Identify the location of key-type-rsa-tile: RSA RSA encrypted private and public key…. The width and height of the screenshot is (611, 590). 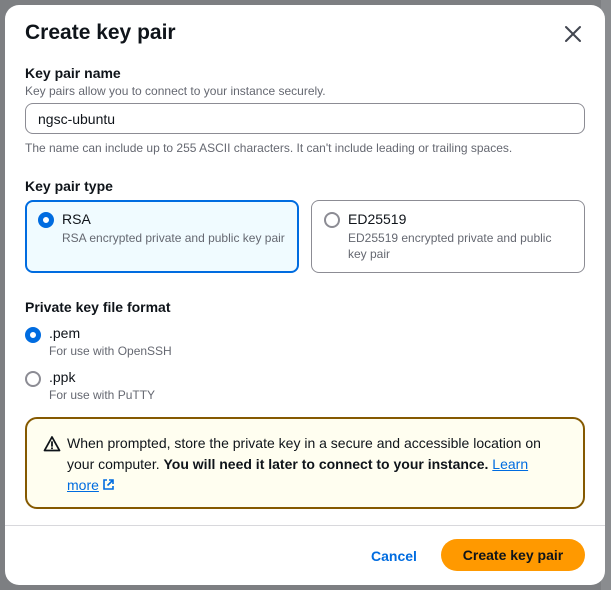
(162, 236).